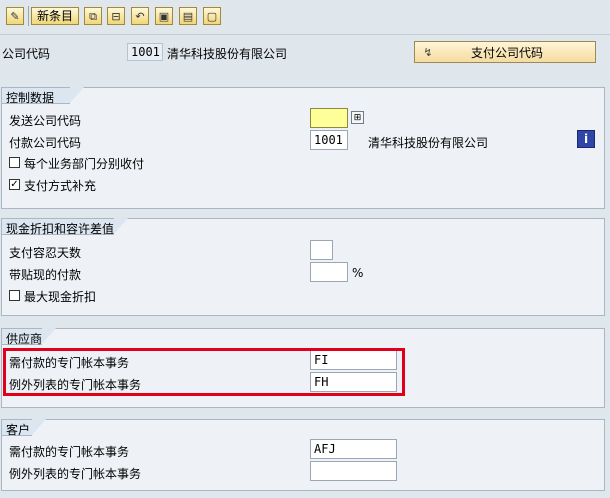  Describe the element at coordinates (45, 275) in the screenshot. I see `discount-payment-label: 带贴现的付款` at that location.